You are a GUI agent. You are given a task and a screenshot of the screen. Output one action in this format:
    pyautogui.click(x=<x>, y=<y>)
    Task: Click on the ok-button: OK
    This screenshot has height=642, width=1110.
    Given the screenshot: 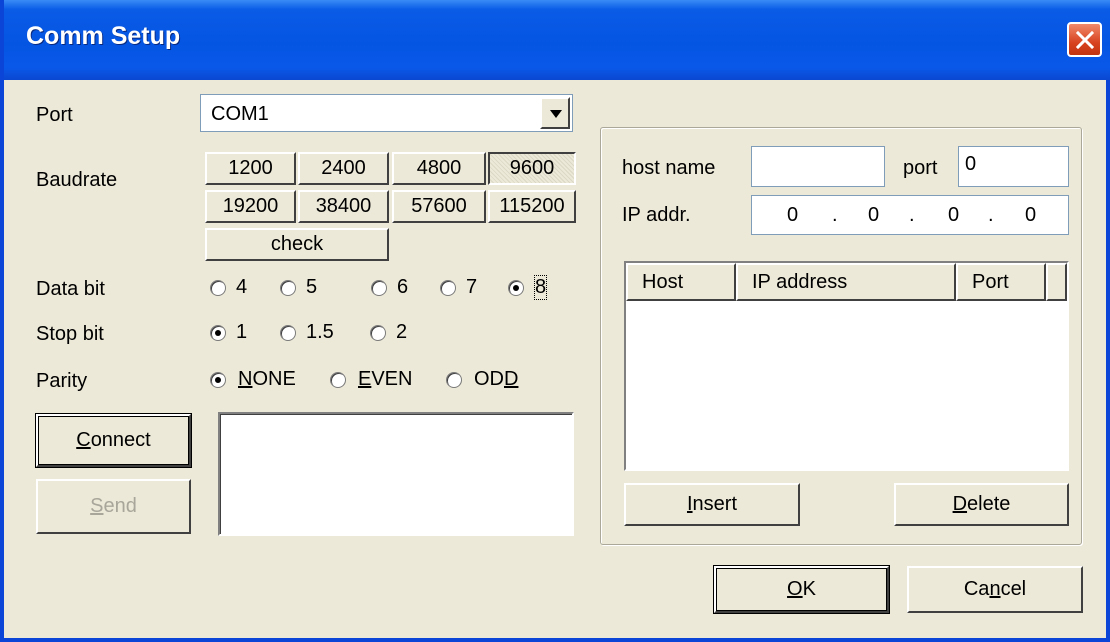 What is the action you would take?
    pyautogui.click(x=801, y=589)
    